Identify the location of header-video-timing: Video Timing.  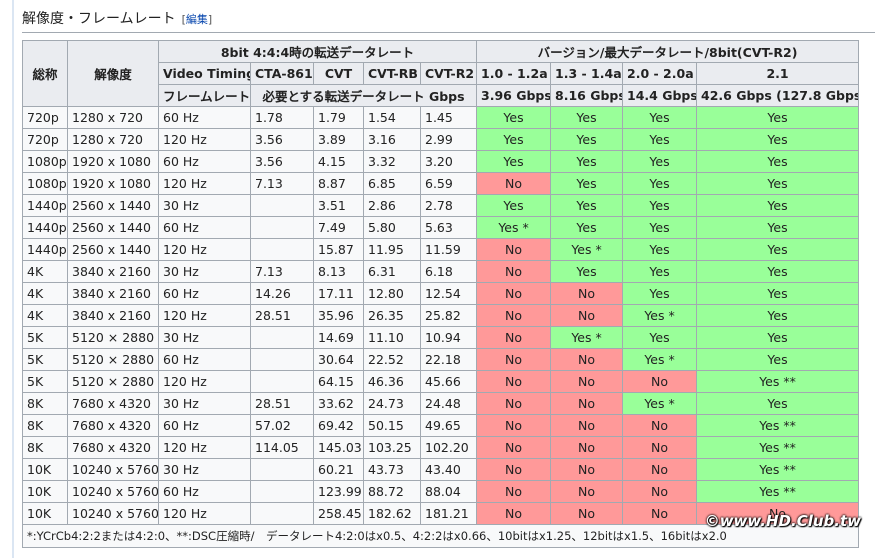
(204, 73).